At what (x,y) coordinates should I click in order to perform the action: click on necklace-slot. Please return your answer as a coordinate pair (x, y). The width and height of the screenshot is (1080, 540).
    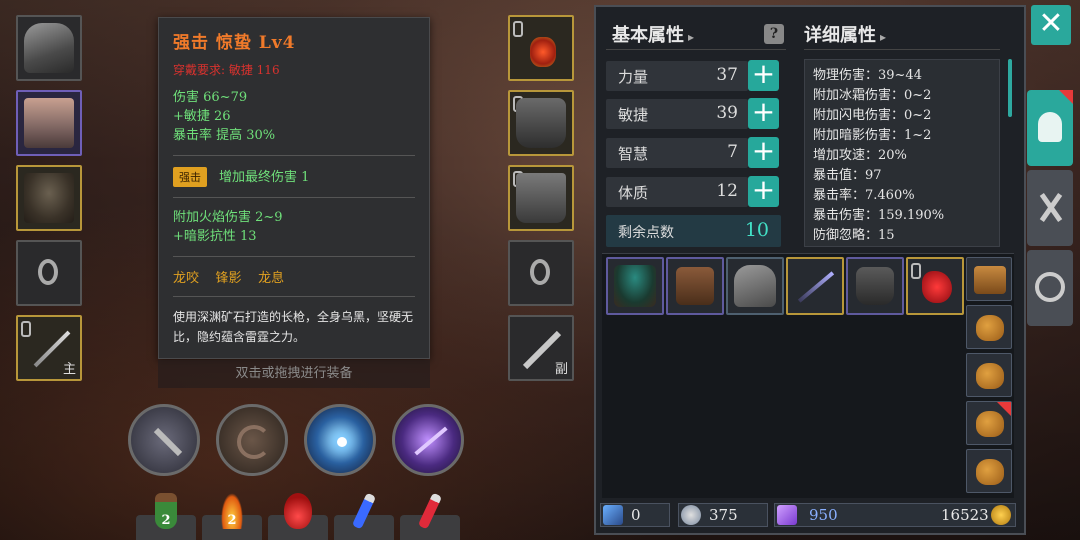
    Looking at the image, I should click on (541, 48).